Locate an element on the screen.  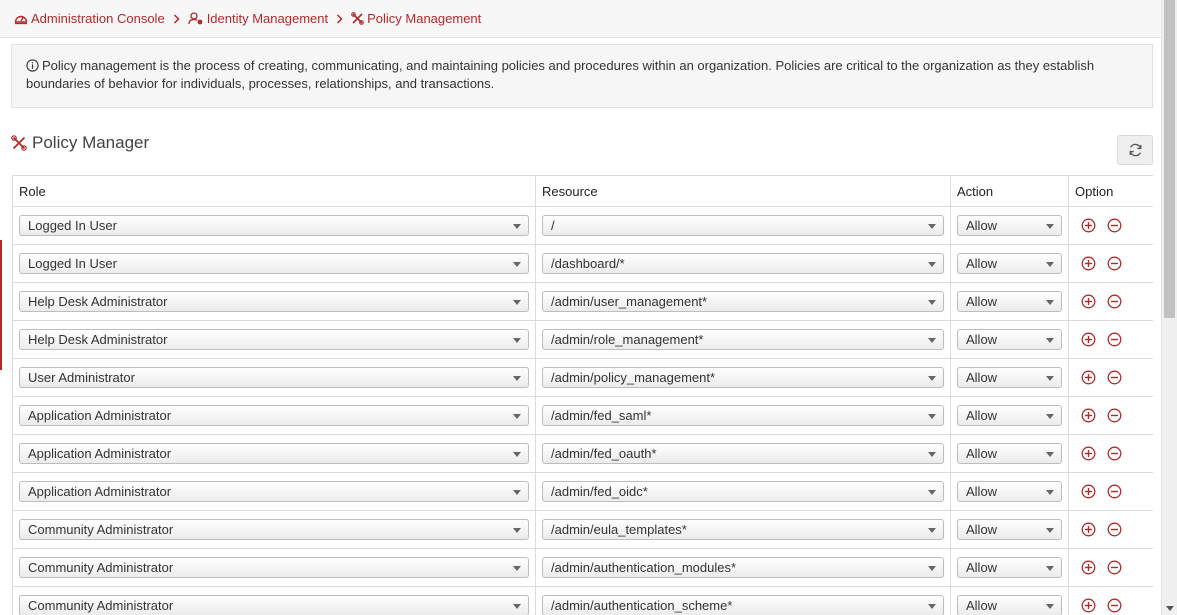
left-accent-bar is located at coordinates (1, 305).